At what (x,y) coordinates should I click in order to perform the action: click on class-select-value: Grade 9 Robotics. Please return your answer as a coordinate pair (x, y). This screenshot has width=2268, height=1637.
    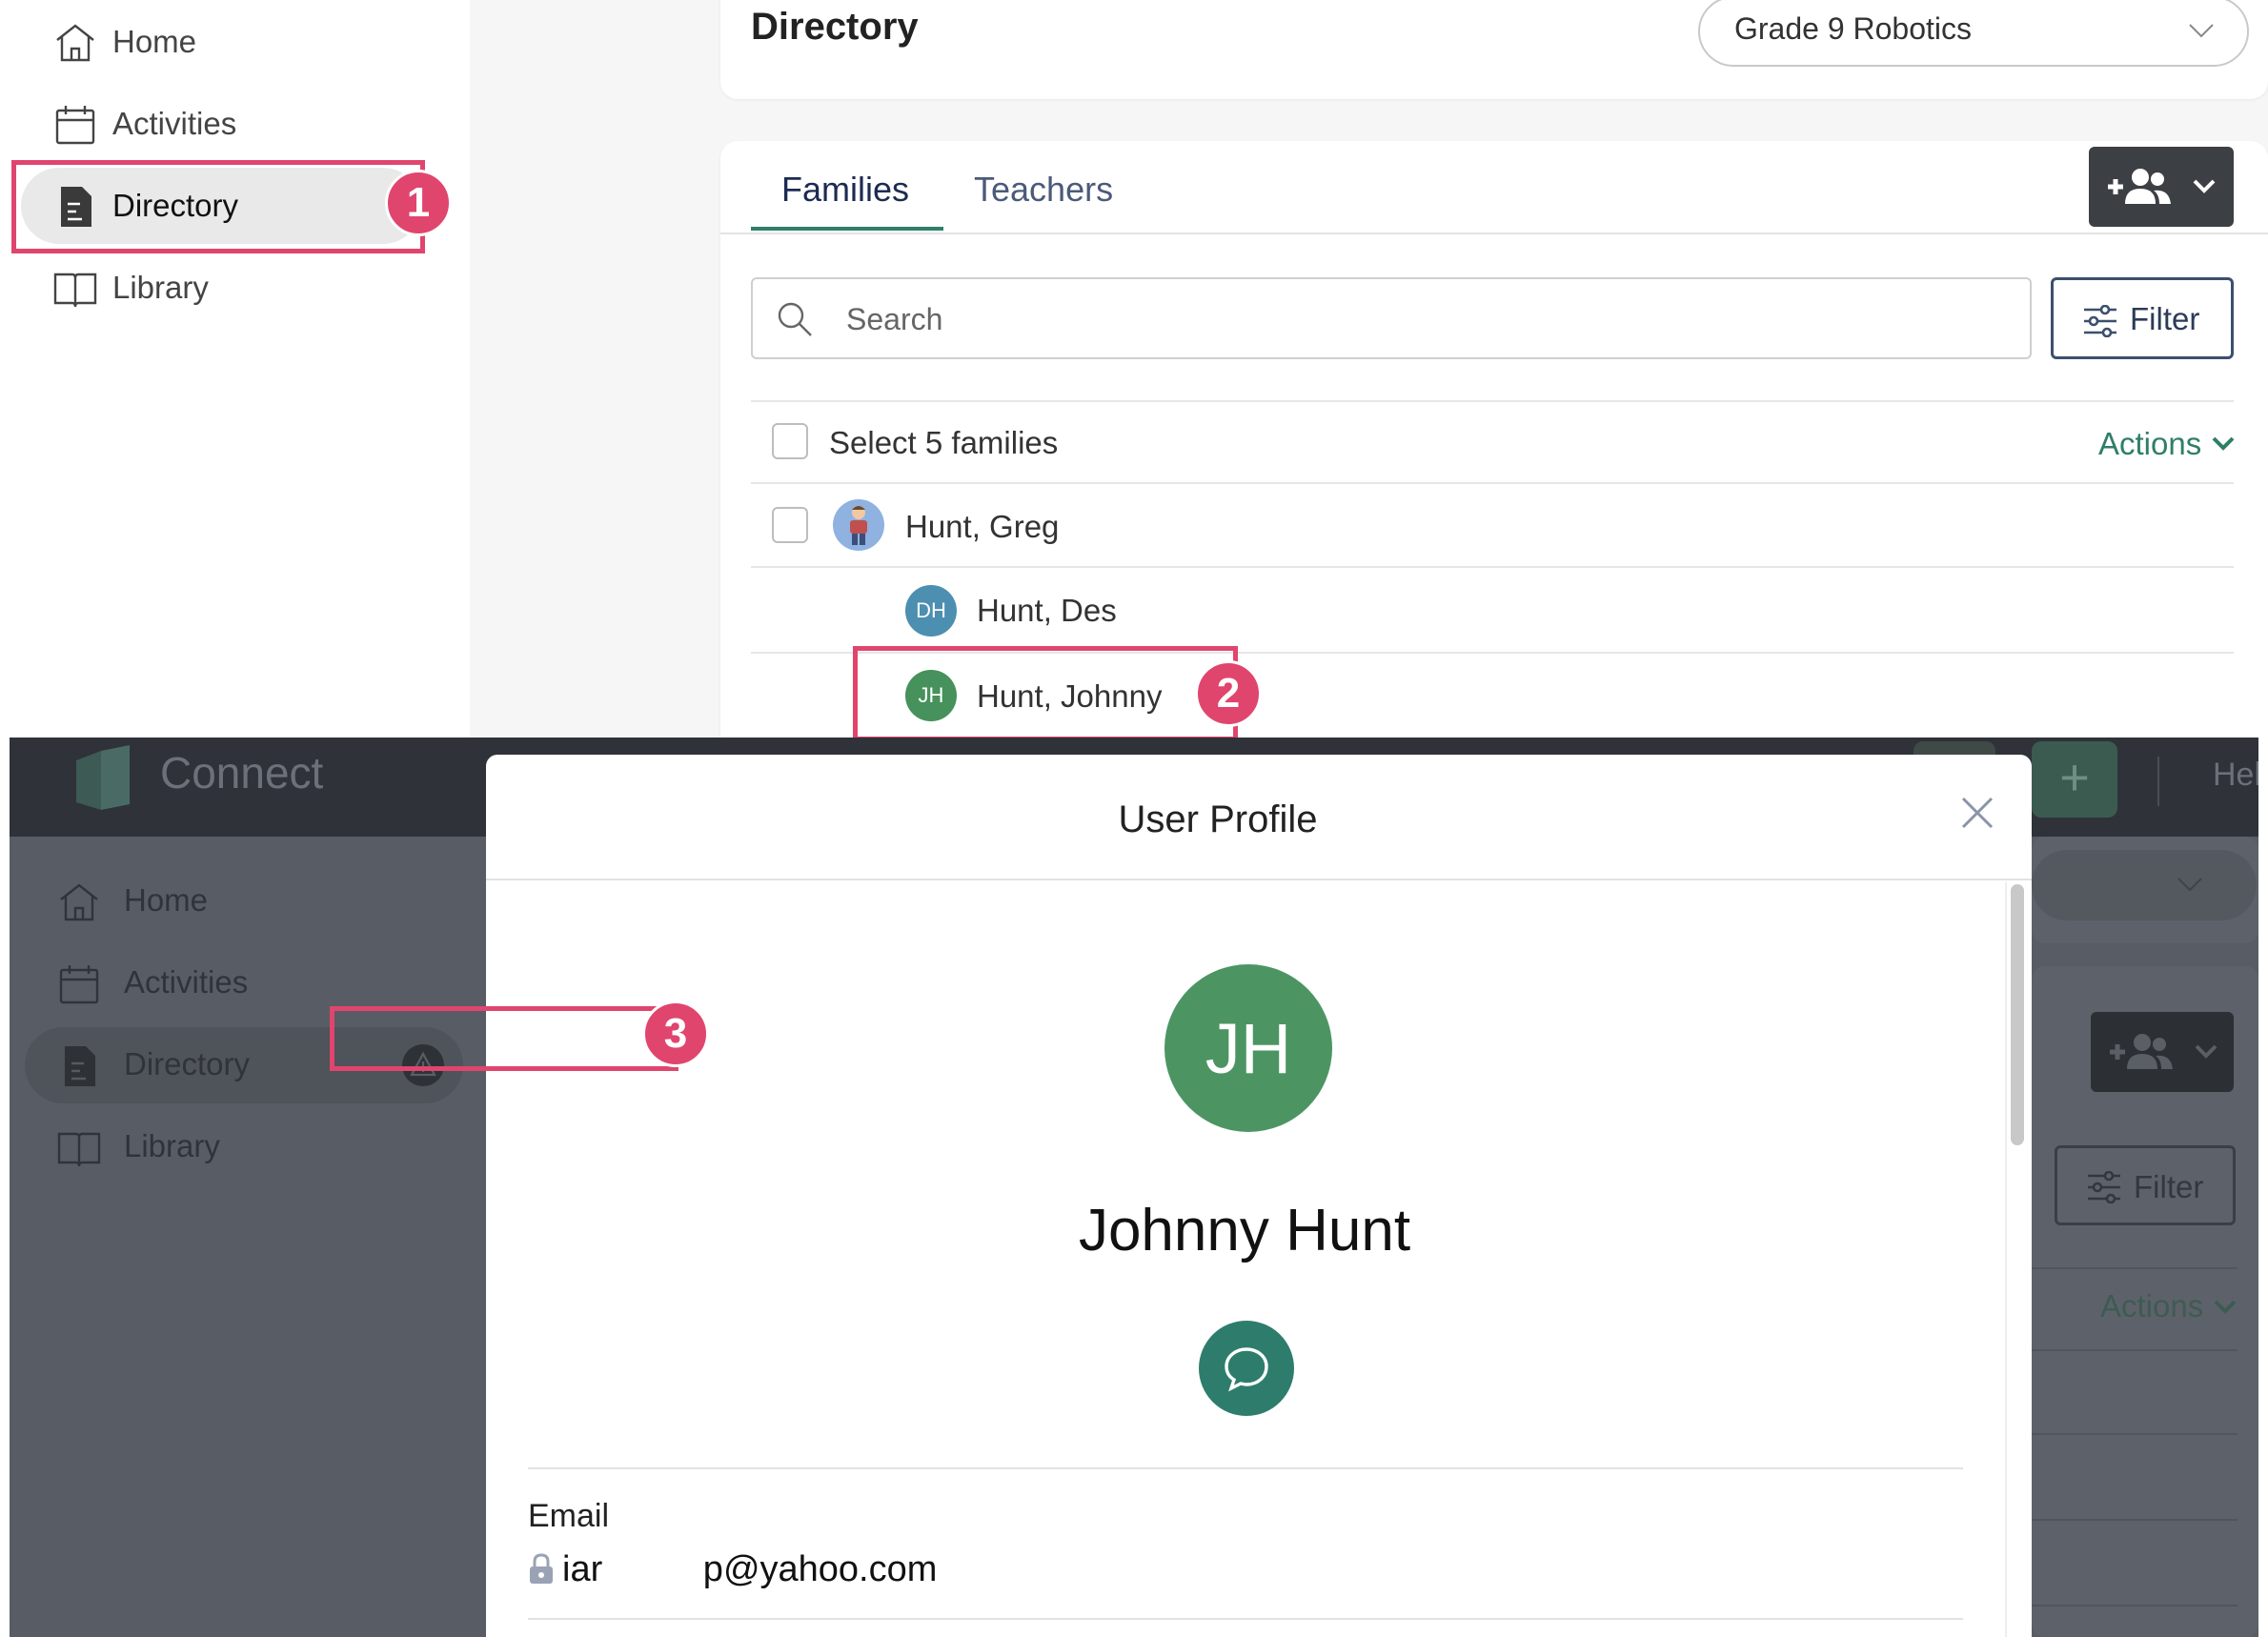
    Looking at the image, I should click on (1853, 28).